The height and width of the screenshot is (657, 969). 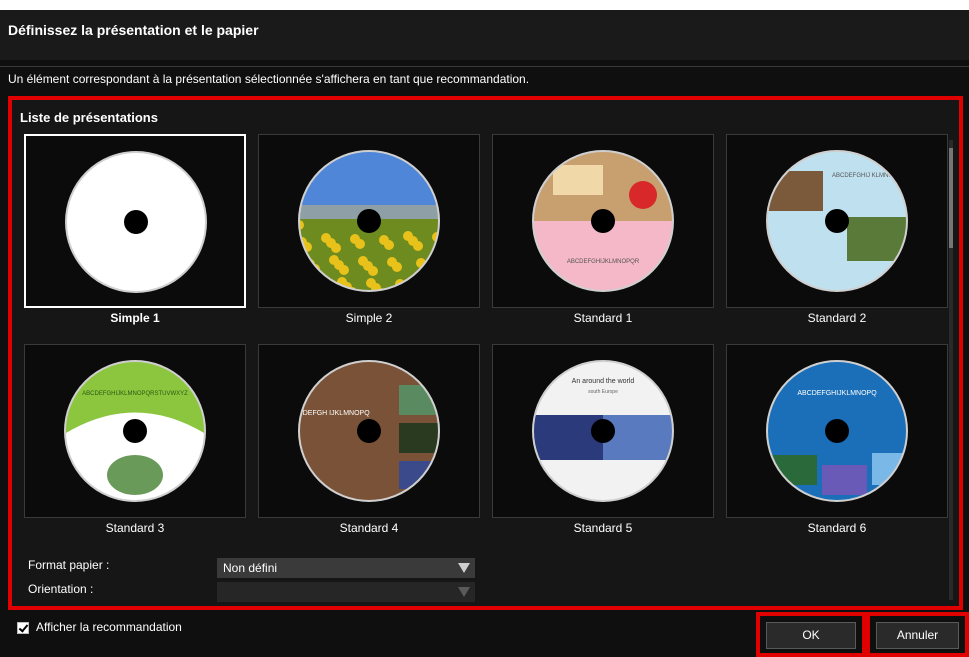 What do you see at coordinates (109, 627) in the screenshot?
I see `recommendation-label: Afficher la recommandation` at bounding box center [109, 627].